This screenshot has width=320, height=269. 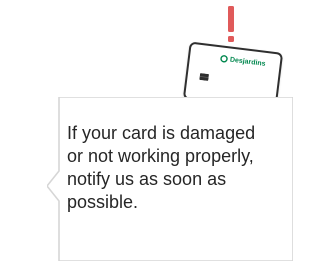 I want to click on desjardins-logo-icon, so click(x=224, y=59).